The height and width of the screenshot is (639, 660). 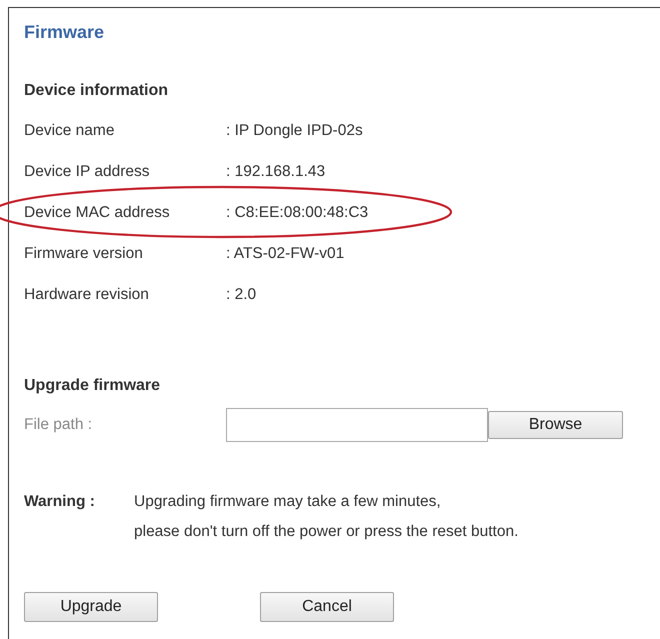 What do you see at coordinates (70, 130) in the screenshot?
I see `field-label: Device name` at bounding box center [70, 130].